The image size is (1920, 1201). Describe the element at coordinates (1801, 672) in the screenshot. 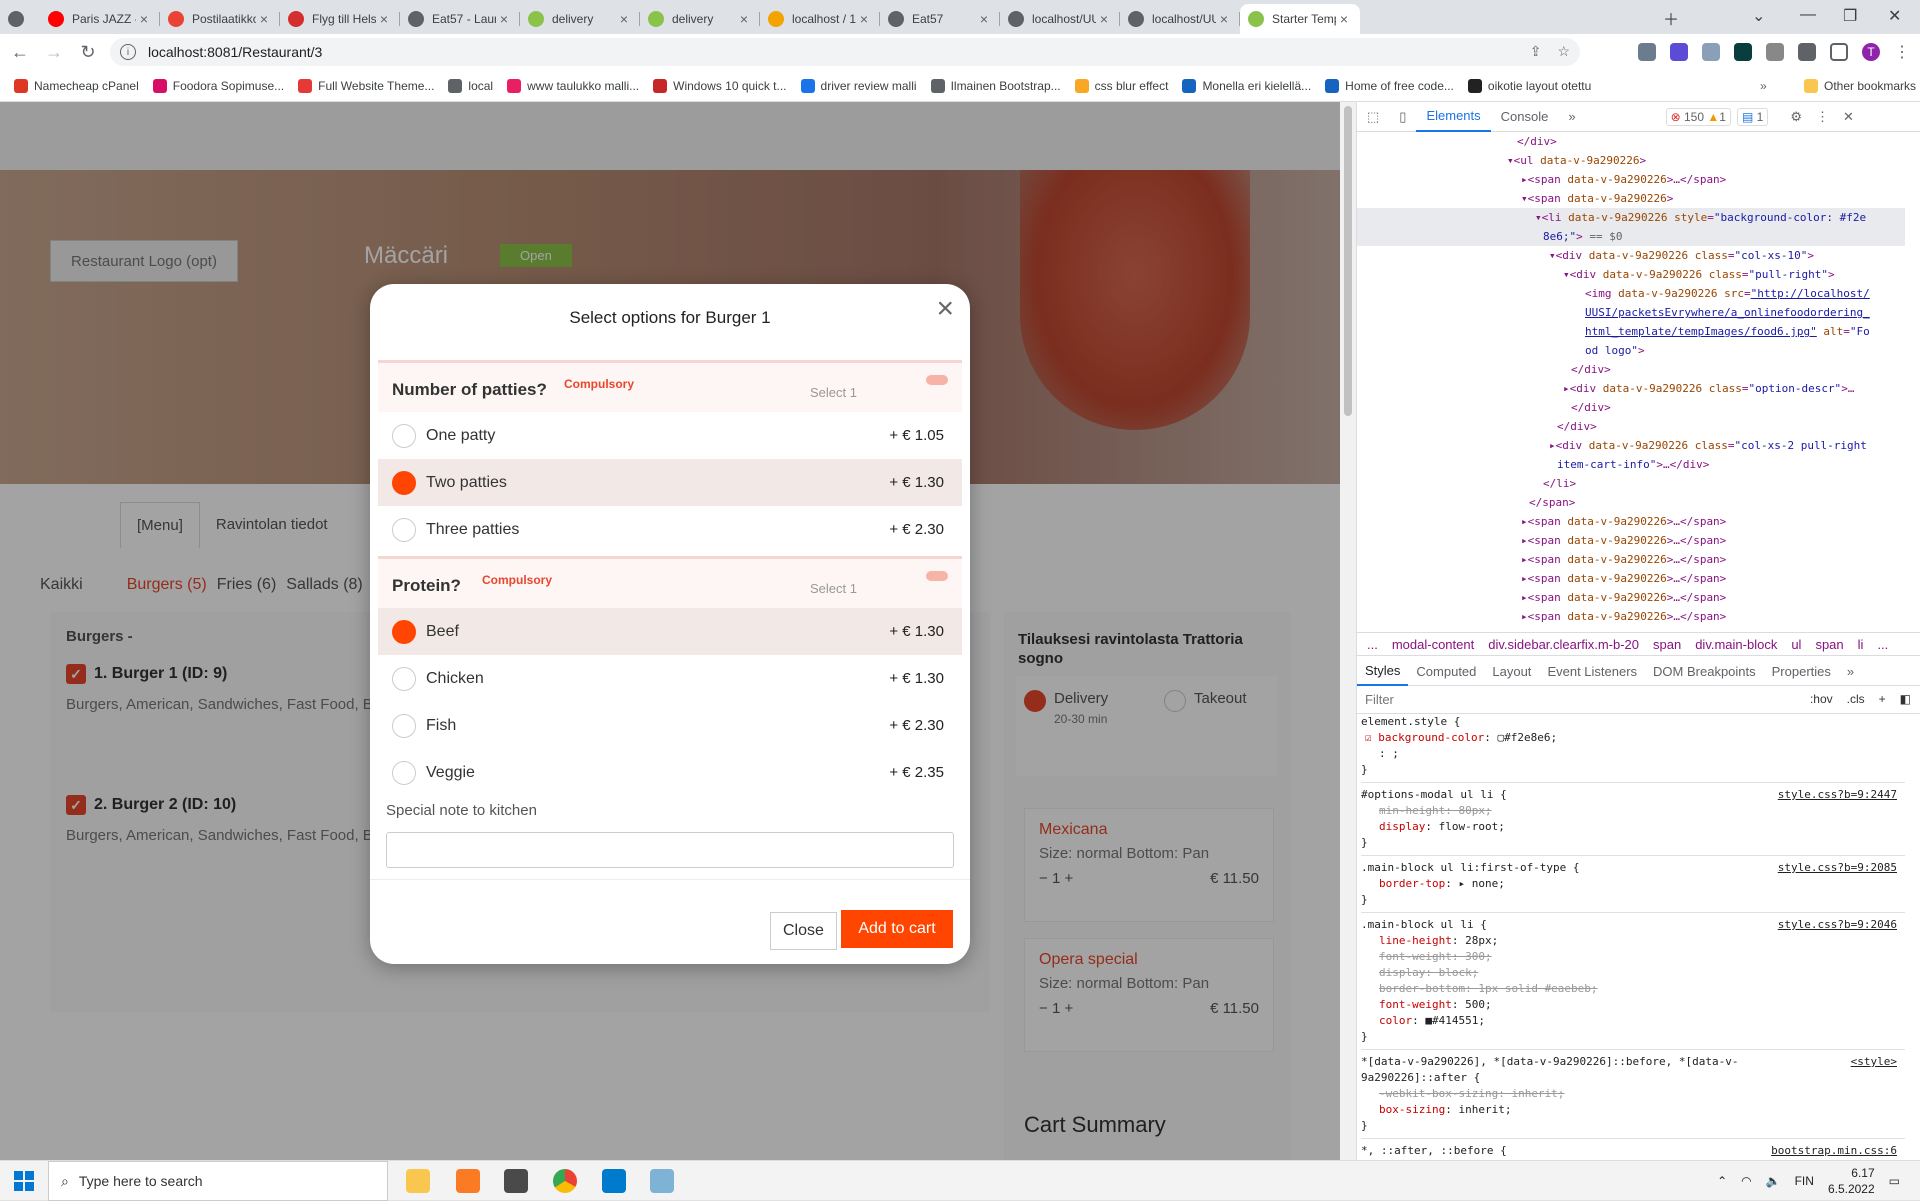

I see `tab-properties: Properties` at that location.